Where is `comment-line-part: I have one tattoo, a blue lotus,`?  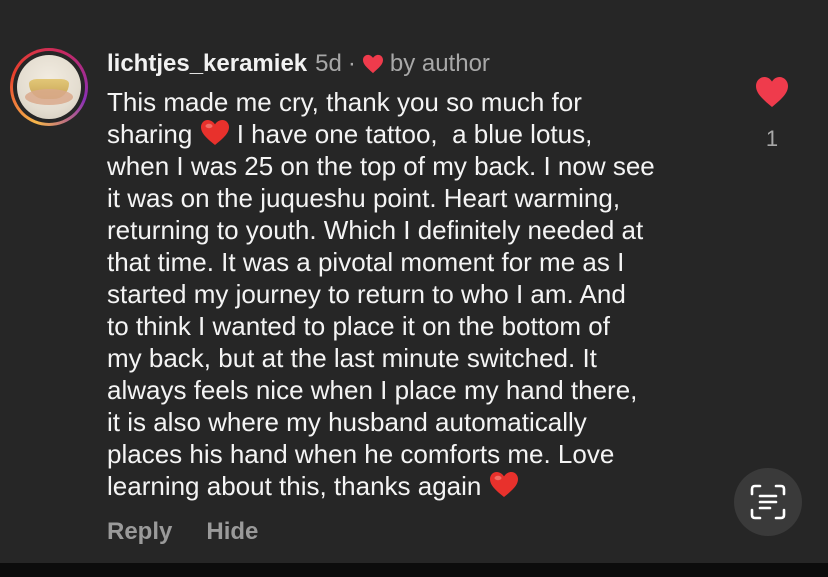 comment-line-part: I have one tattoo, a blue lotus, is located at coordinates (411, 134).